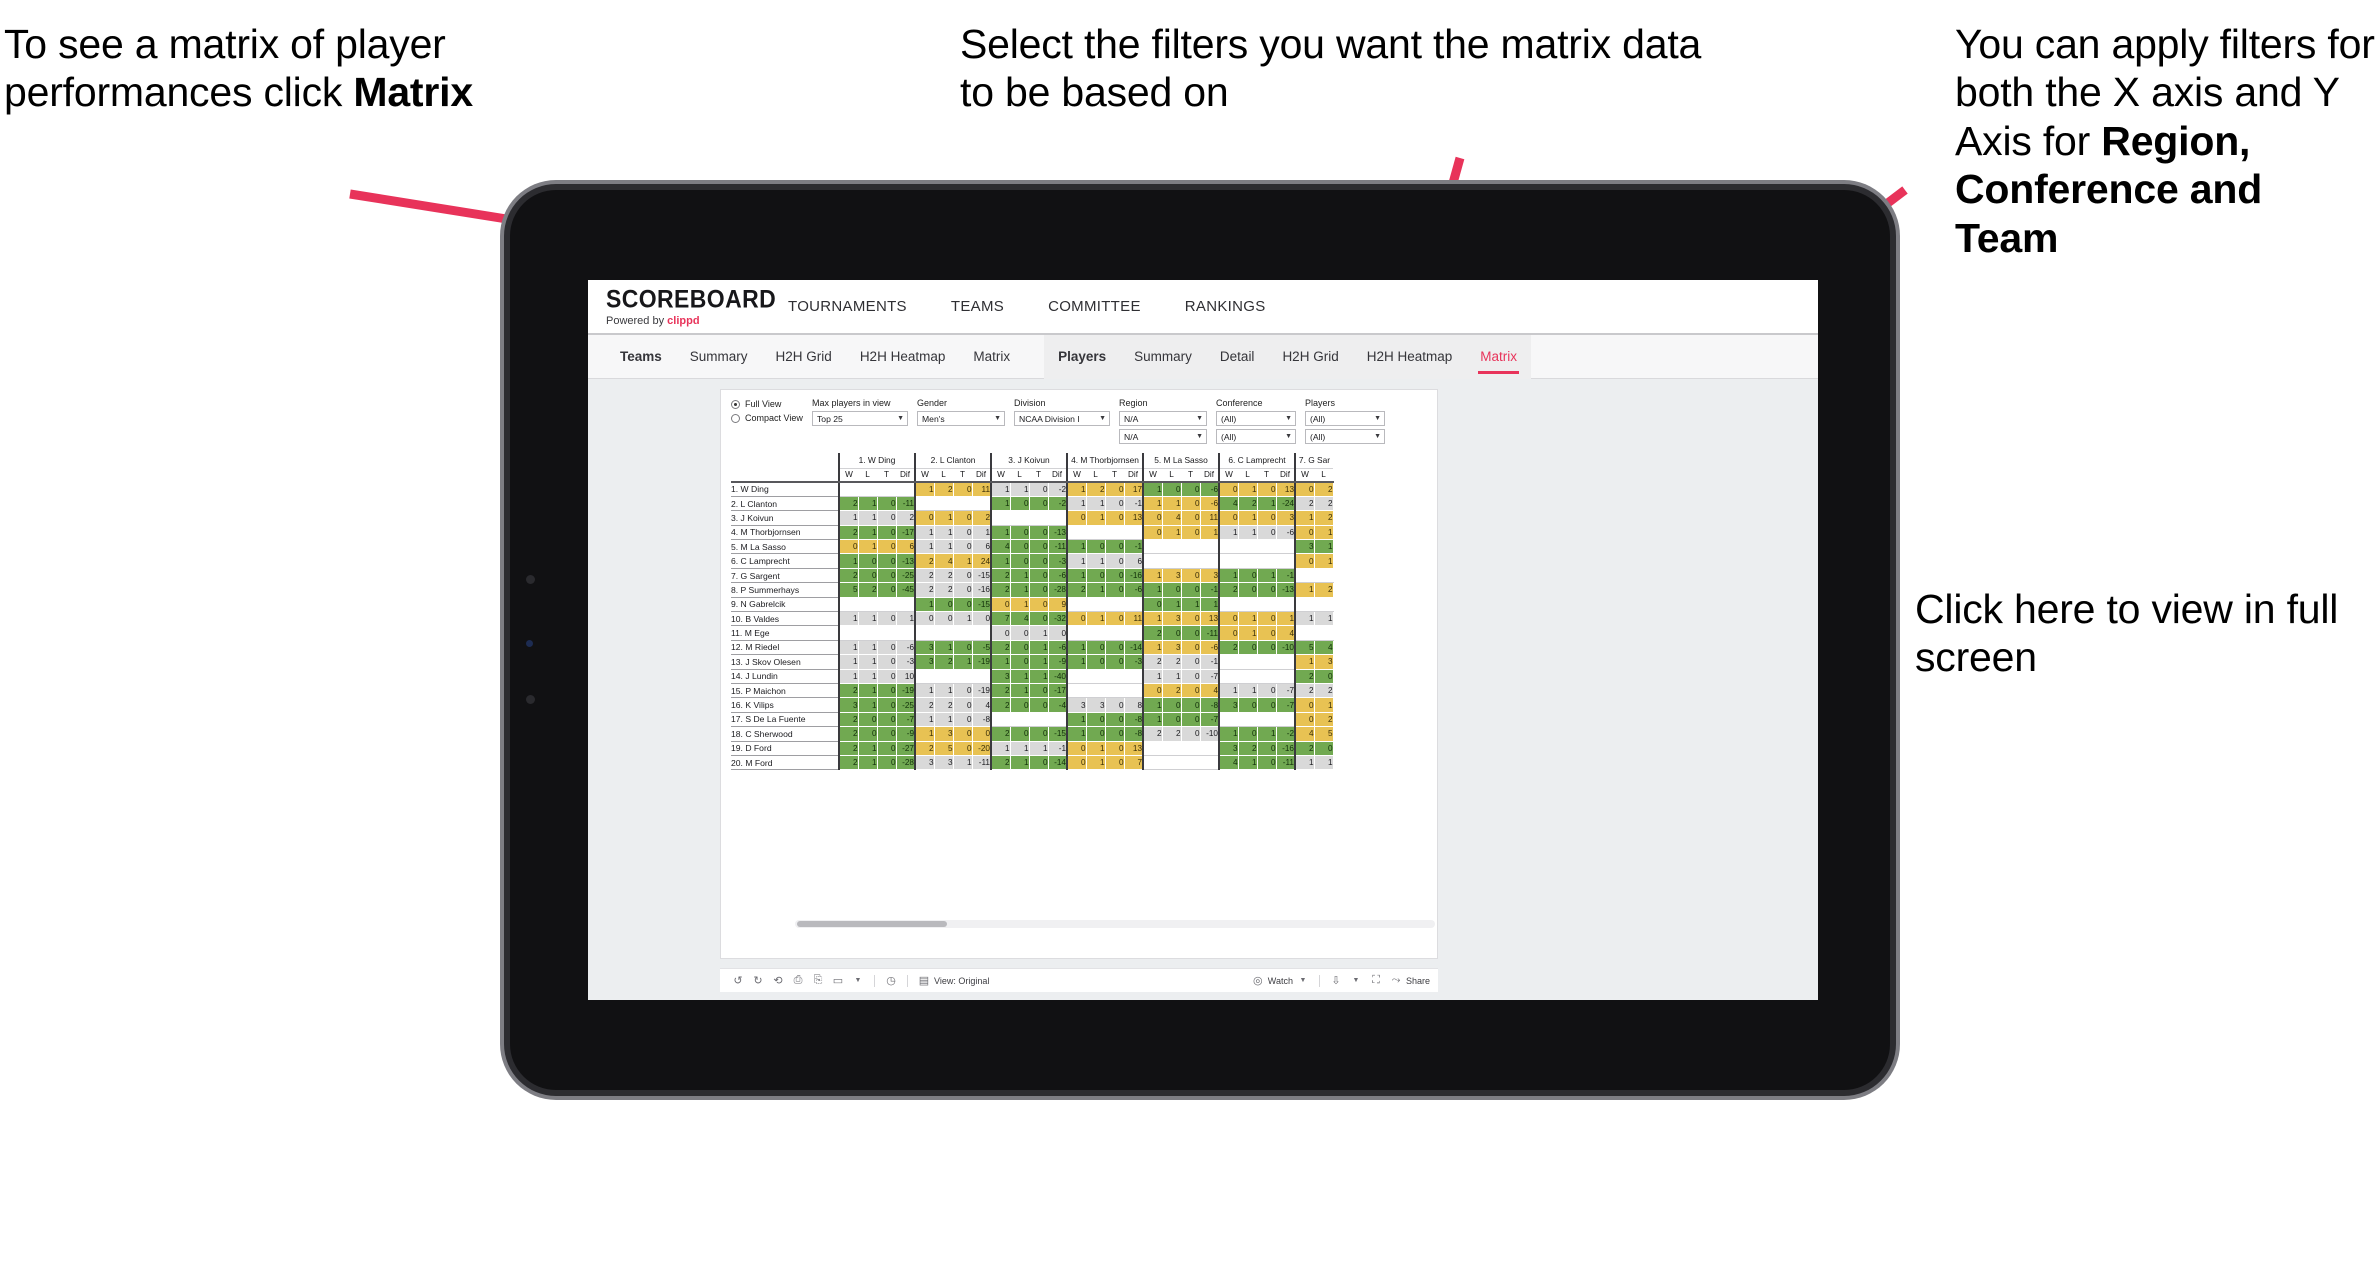  I want to click on matrix-cell: -1, so click(1134, 504).